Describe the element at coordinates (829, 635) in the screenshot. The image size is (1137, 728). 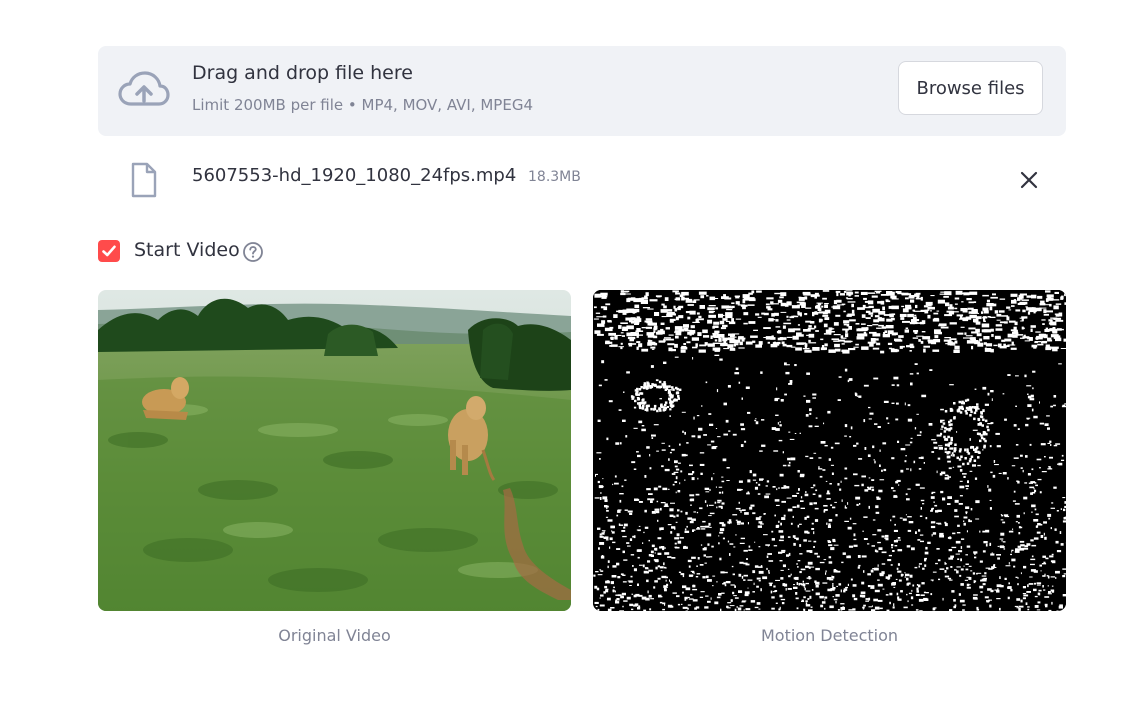
I see `motion-detection-caption: Motion Detection` at that location.